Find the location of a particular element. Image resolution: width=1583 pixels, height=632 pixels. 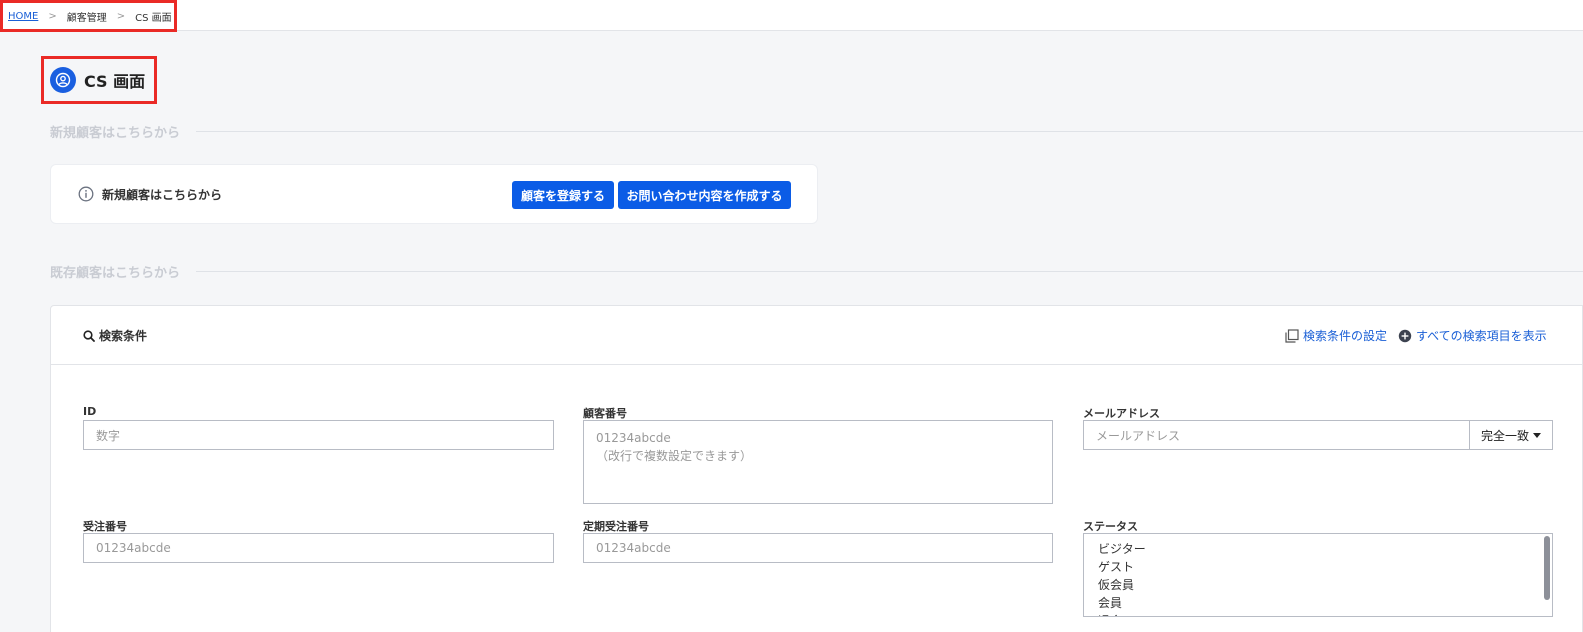

status-option: 会員 is located at coordinates (1318, 603).